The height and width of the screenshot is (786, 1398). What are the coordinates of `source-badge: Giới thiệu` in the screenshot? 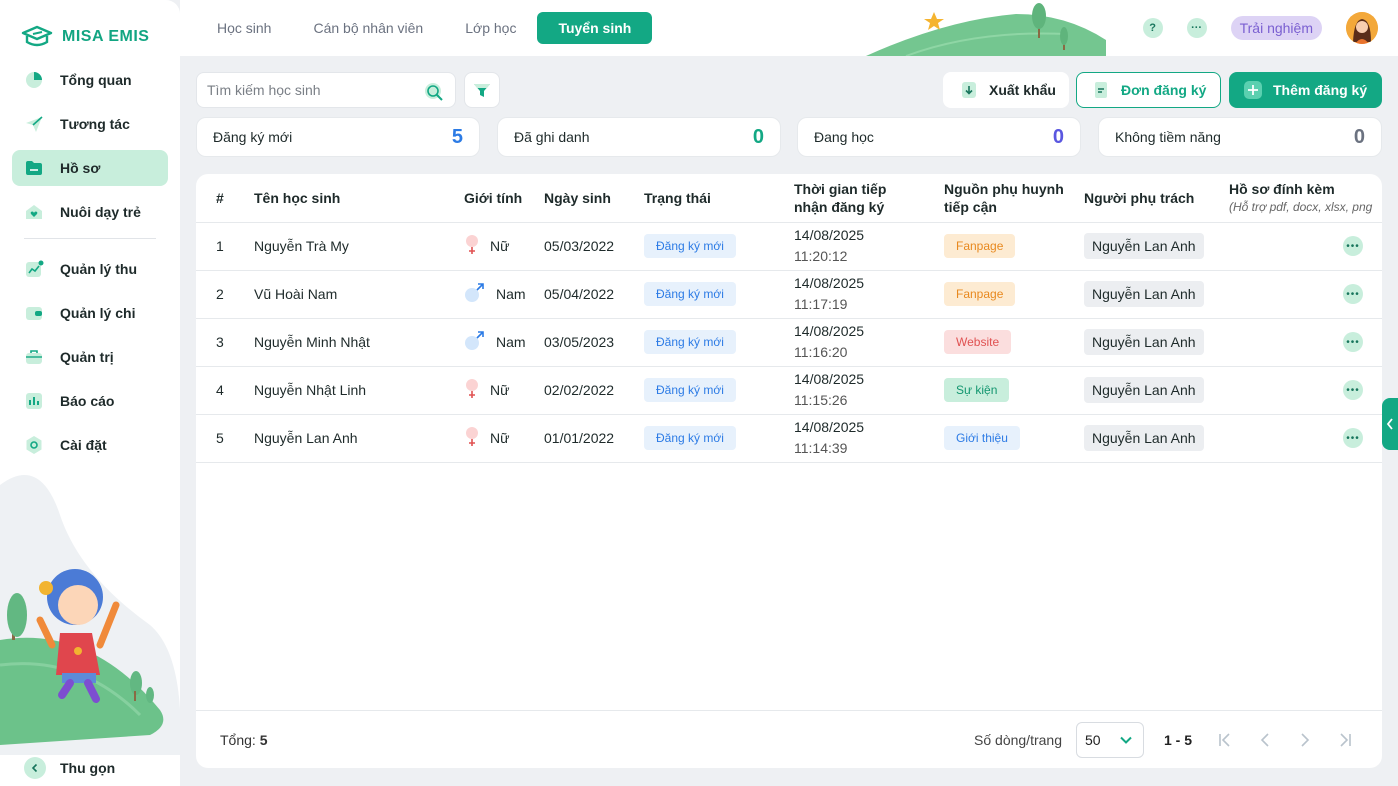 It's located at (982, 438).